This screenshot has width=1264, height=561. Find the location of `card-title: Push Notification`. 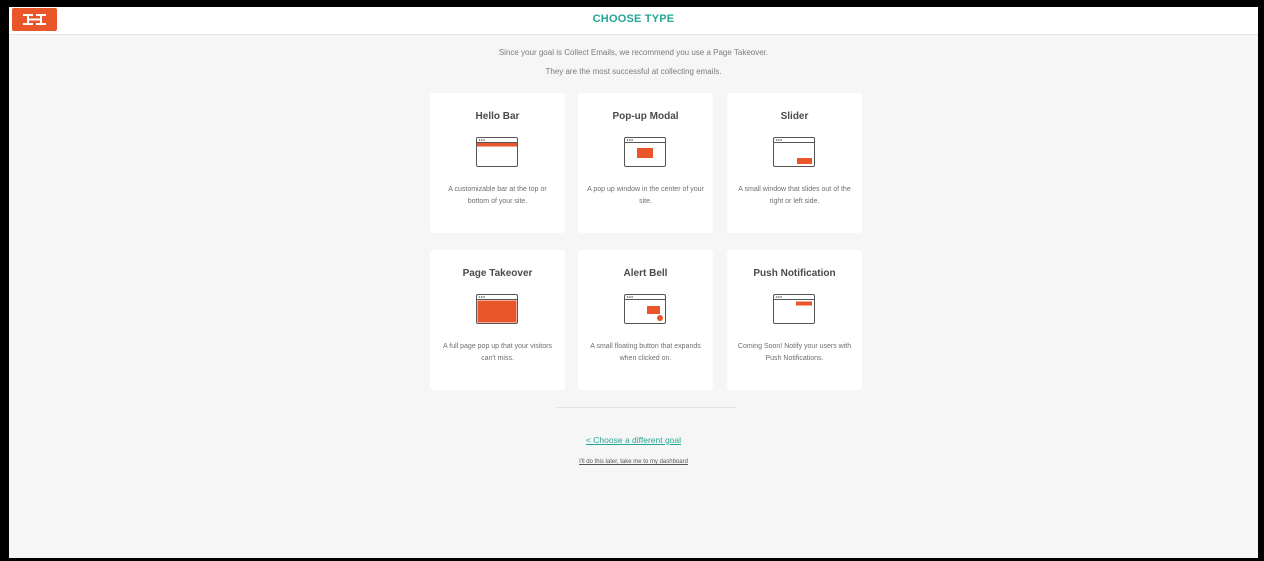

card-title: Push Notification is located at coordinates (794, 273).